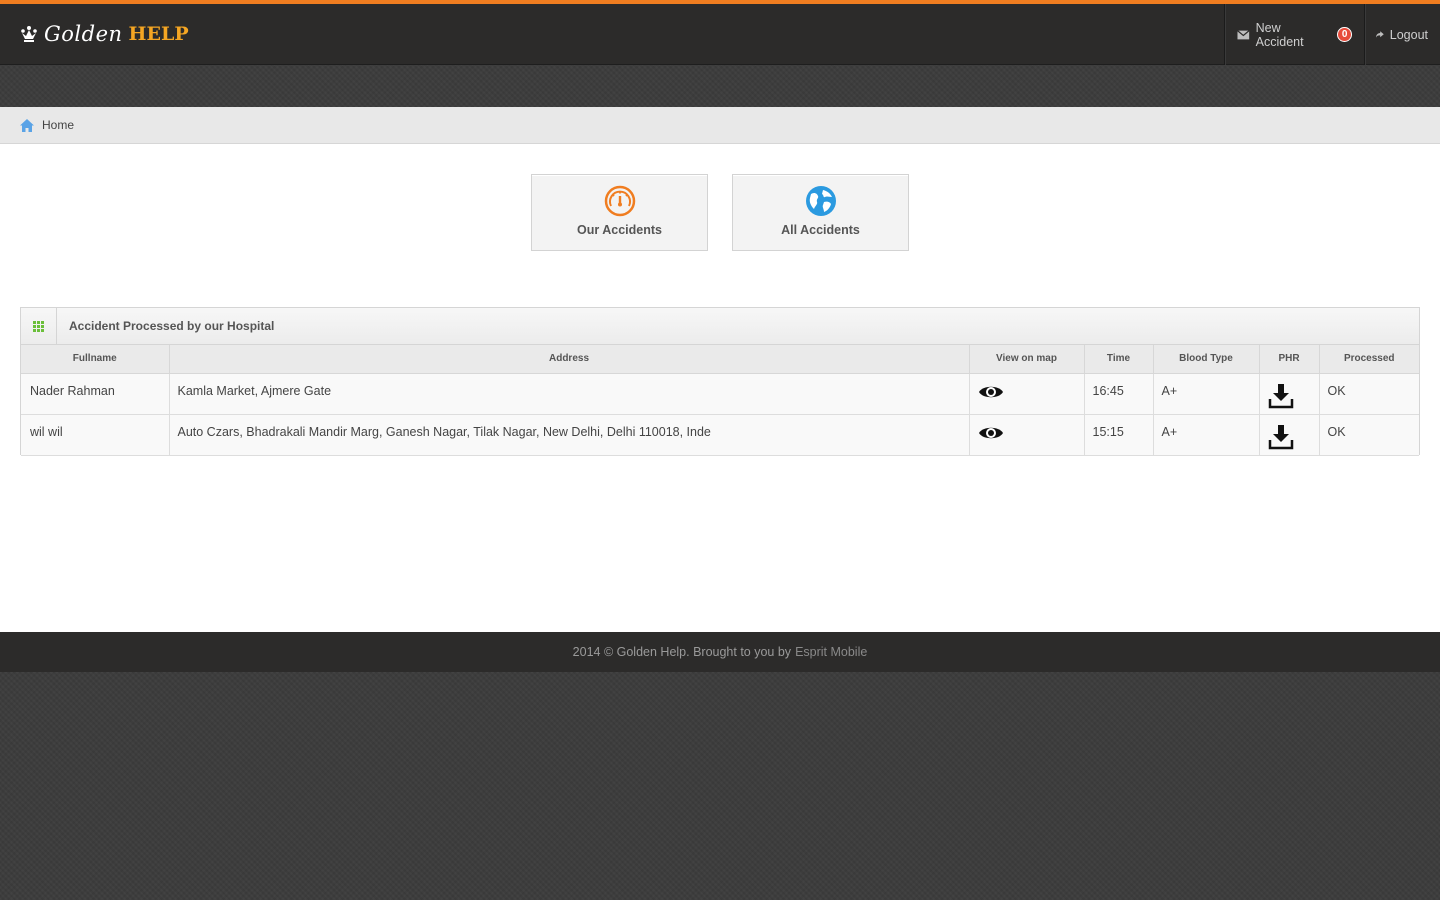  I want to click on address-cell: Kamla Market, Ajmere Gate, so click(569, 394).